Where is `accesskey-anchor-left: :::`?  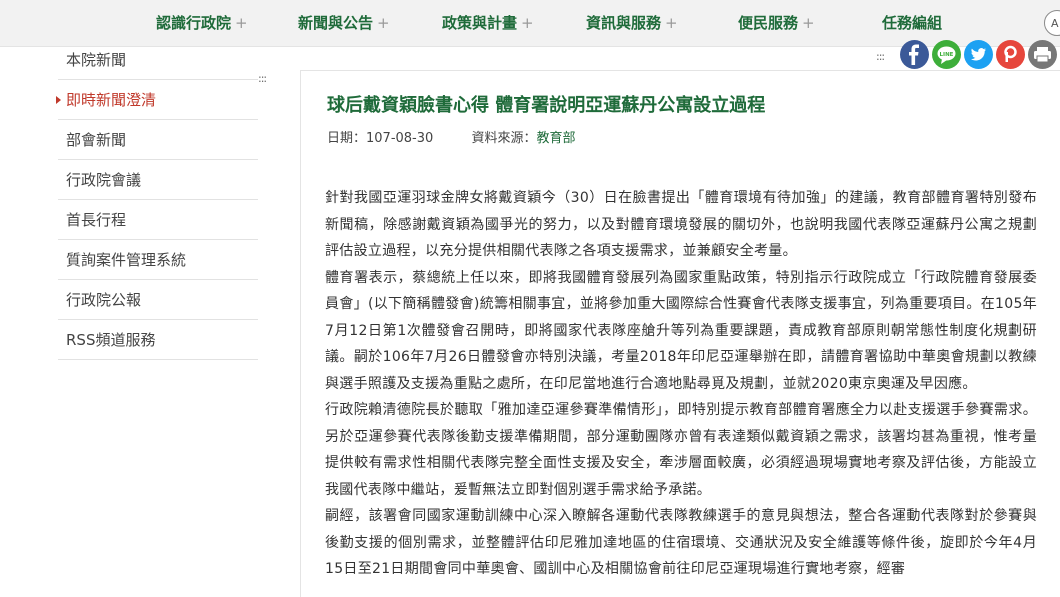
accesskey-anchor-left: ::: is located at coordinates (262, 78).